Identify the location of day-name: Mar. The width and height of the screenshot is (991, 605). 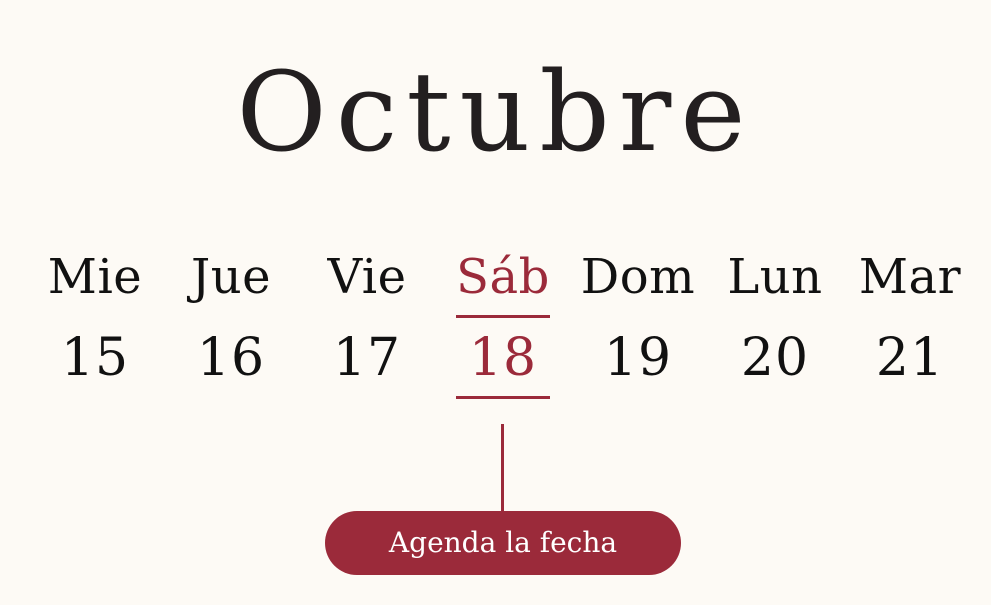
(910, 277).